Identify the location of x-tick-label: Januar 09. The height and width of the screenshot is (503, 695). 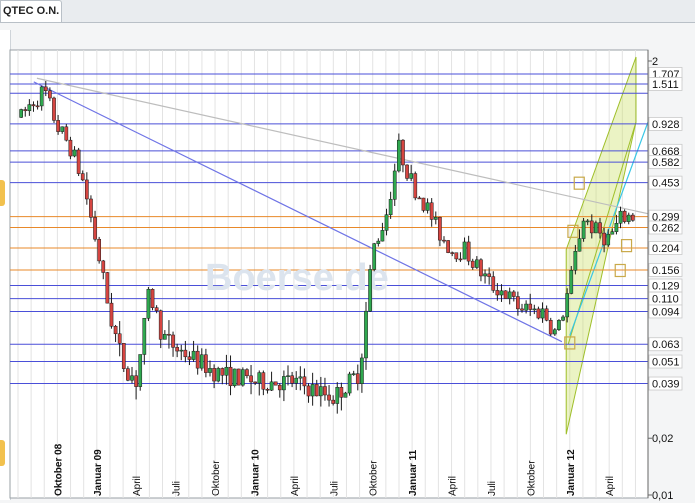
(98, 472).